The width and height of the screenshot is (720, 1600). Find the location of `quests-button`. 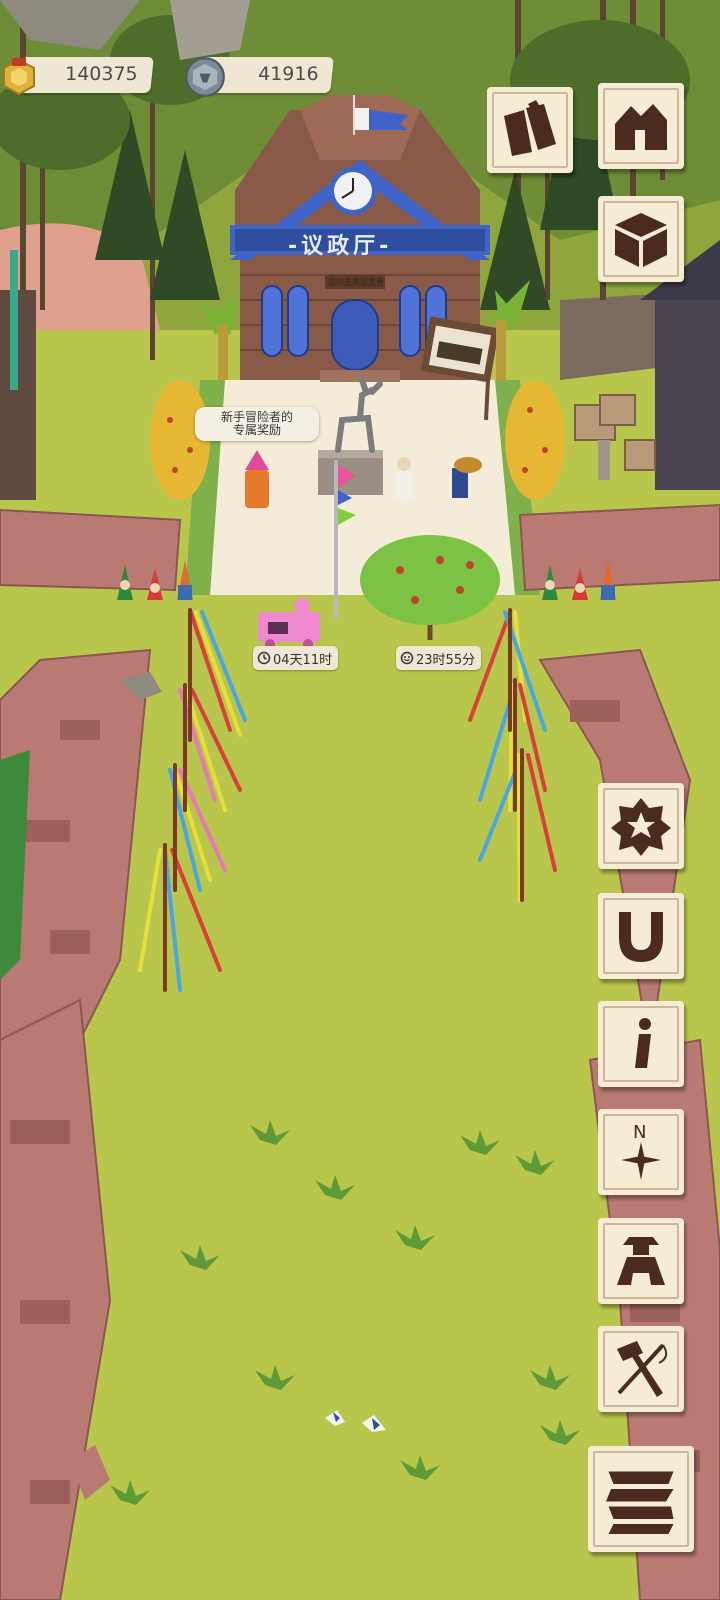

quests-button is located at coordinates (530, 130).